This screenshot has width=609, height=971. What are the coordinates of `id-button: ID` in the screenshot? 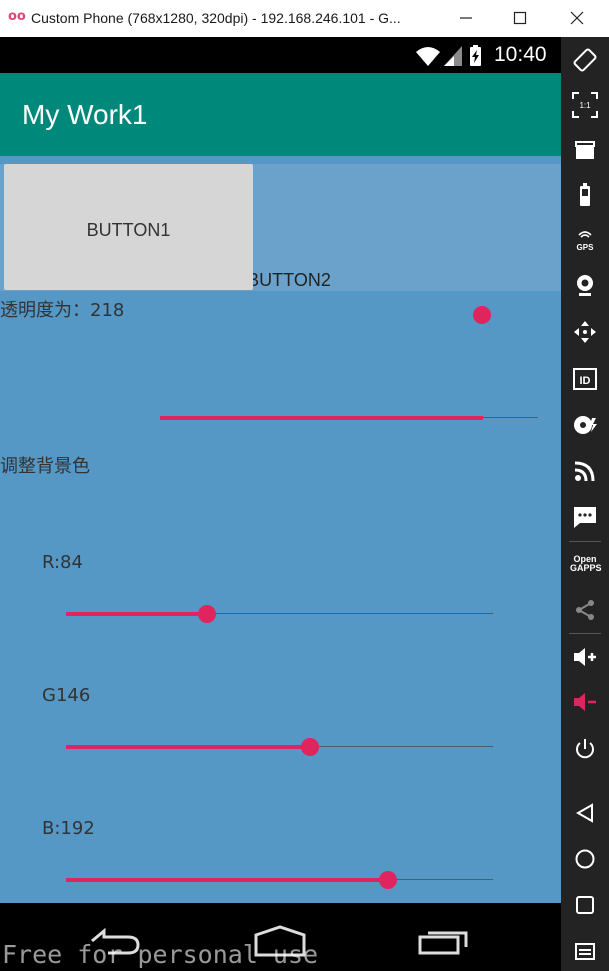 It's located at (585, 379).